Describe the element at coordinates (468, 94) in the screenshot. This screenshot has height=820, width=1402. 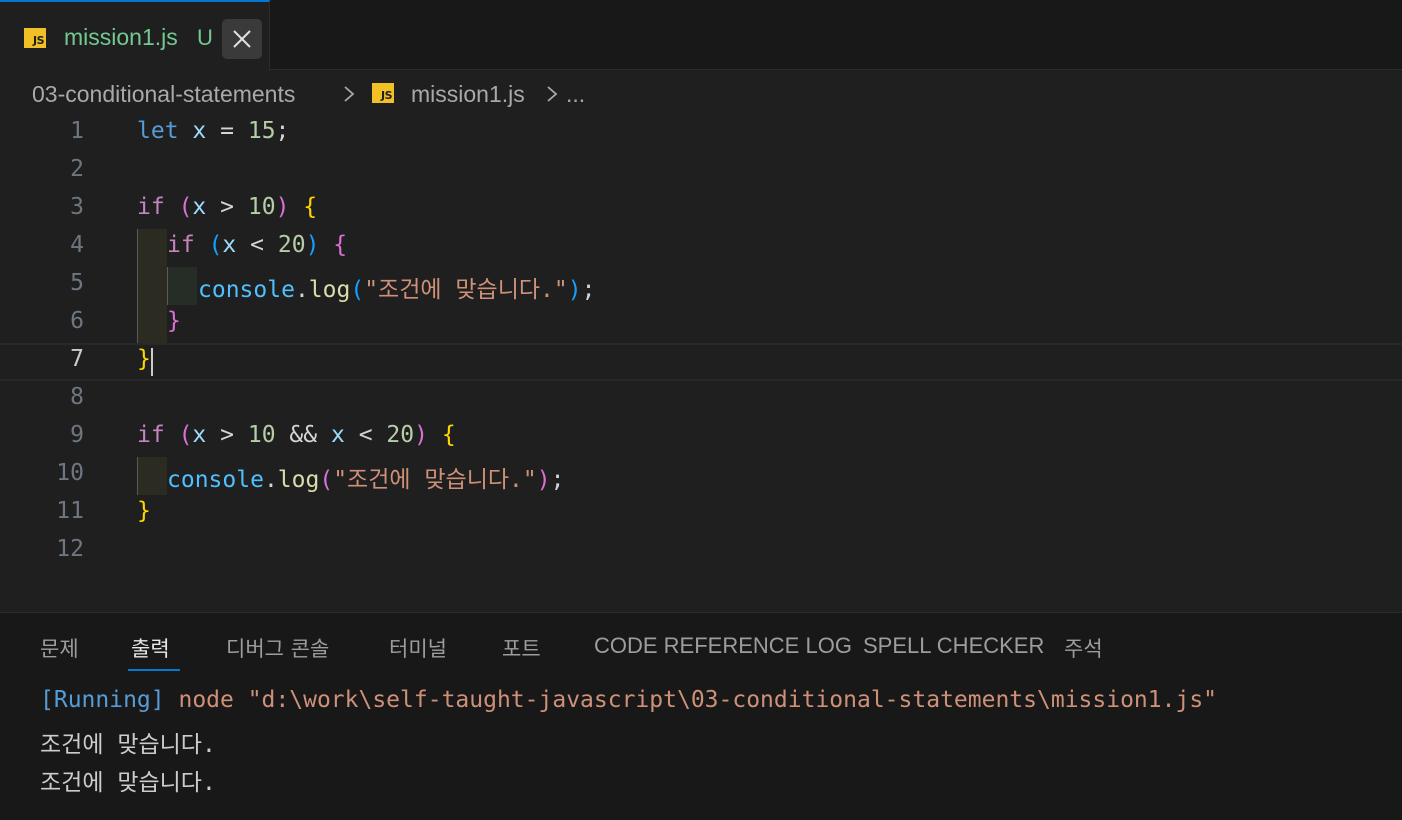
I see `breadcrumb-file: mission1.js` at that location.